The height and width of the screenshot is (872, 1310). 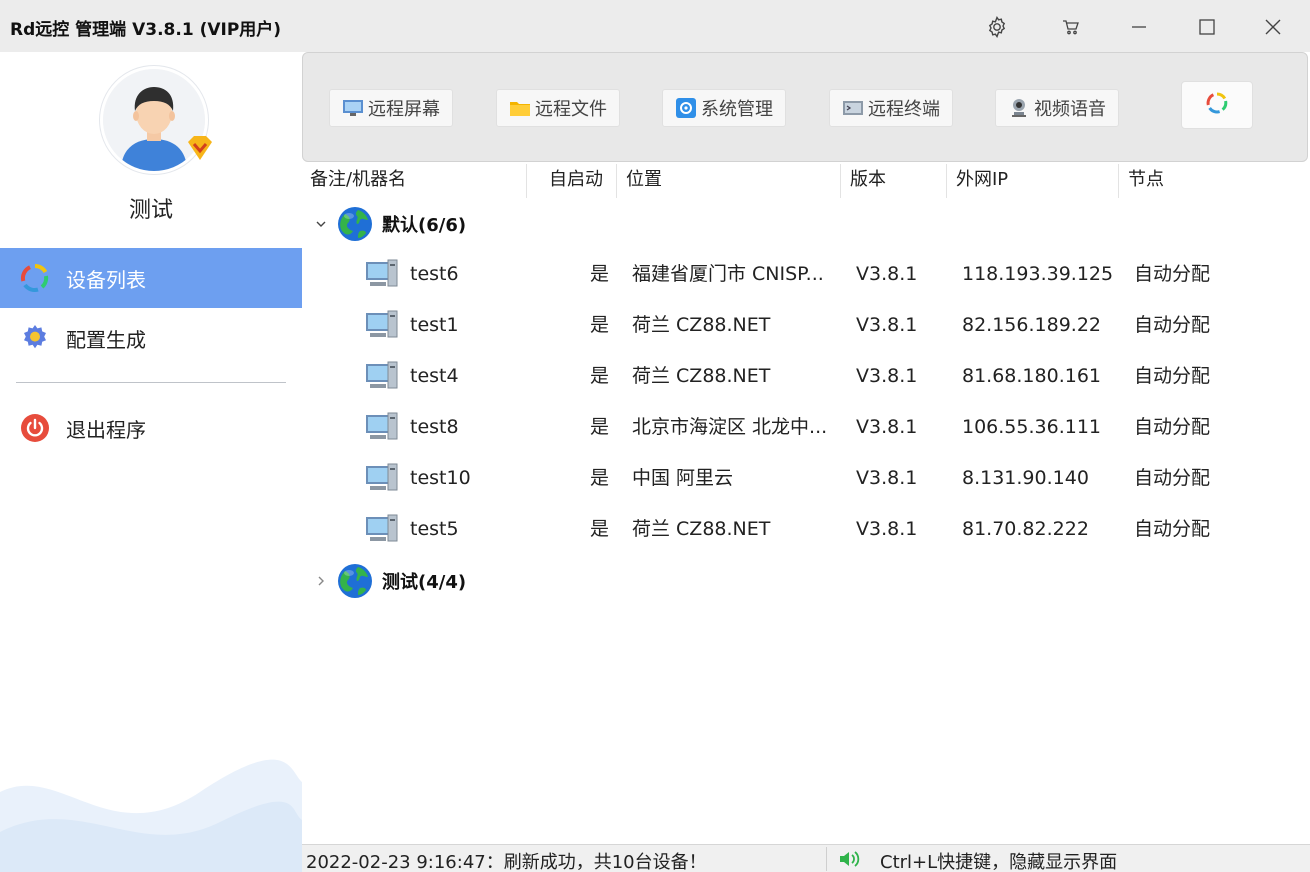 I want to click on status-divider, so click(x=826, y=859).